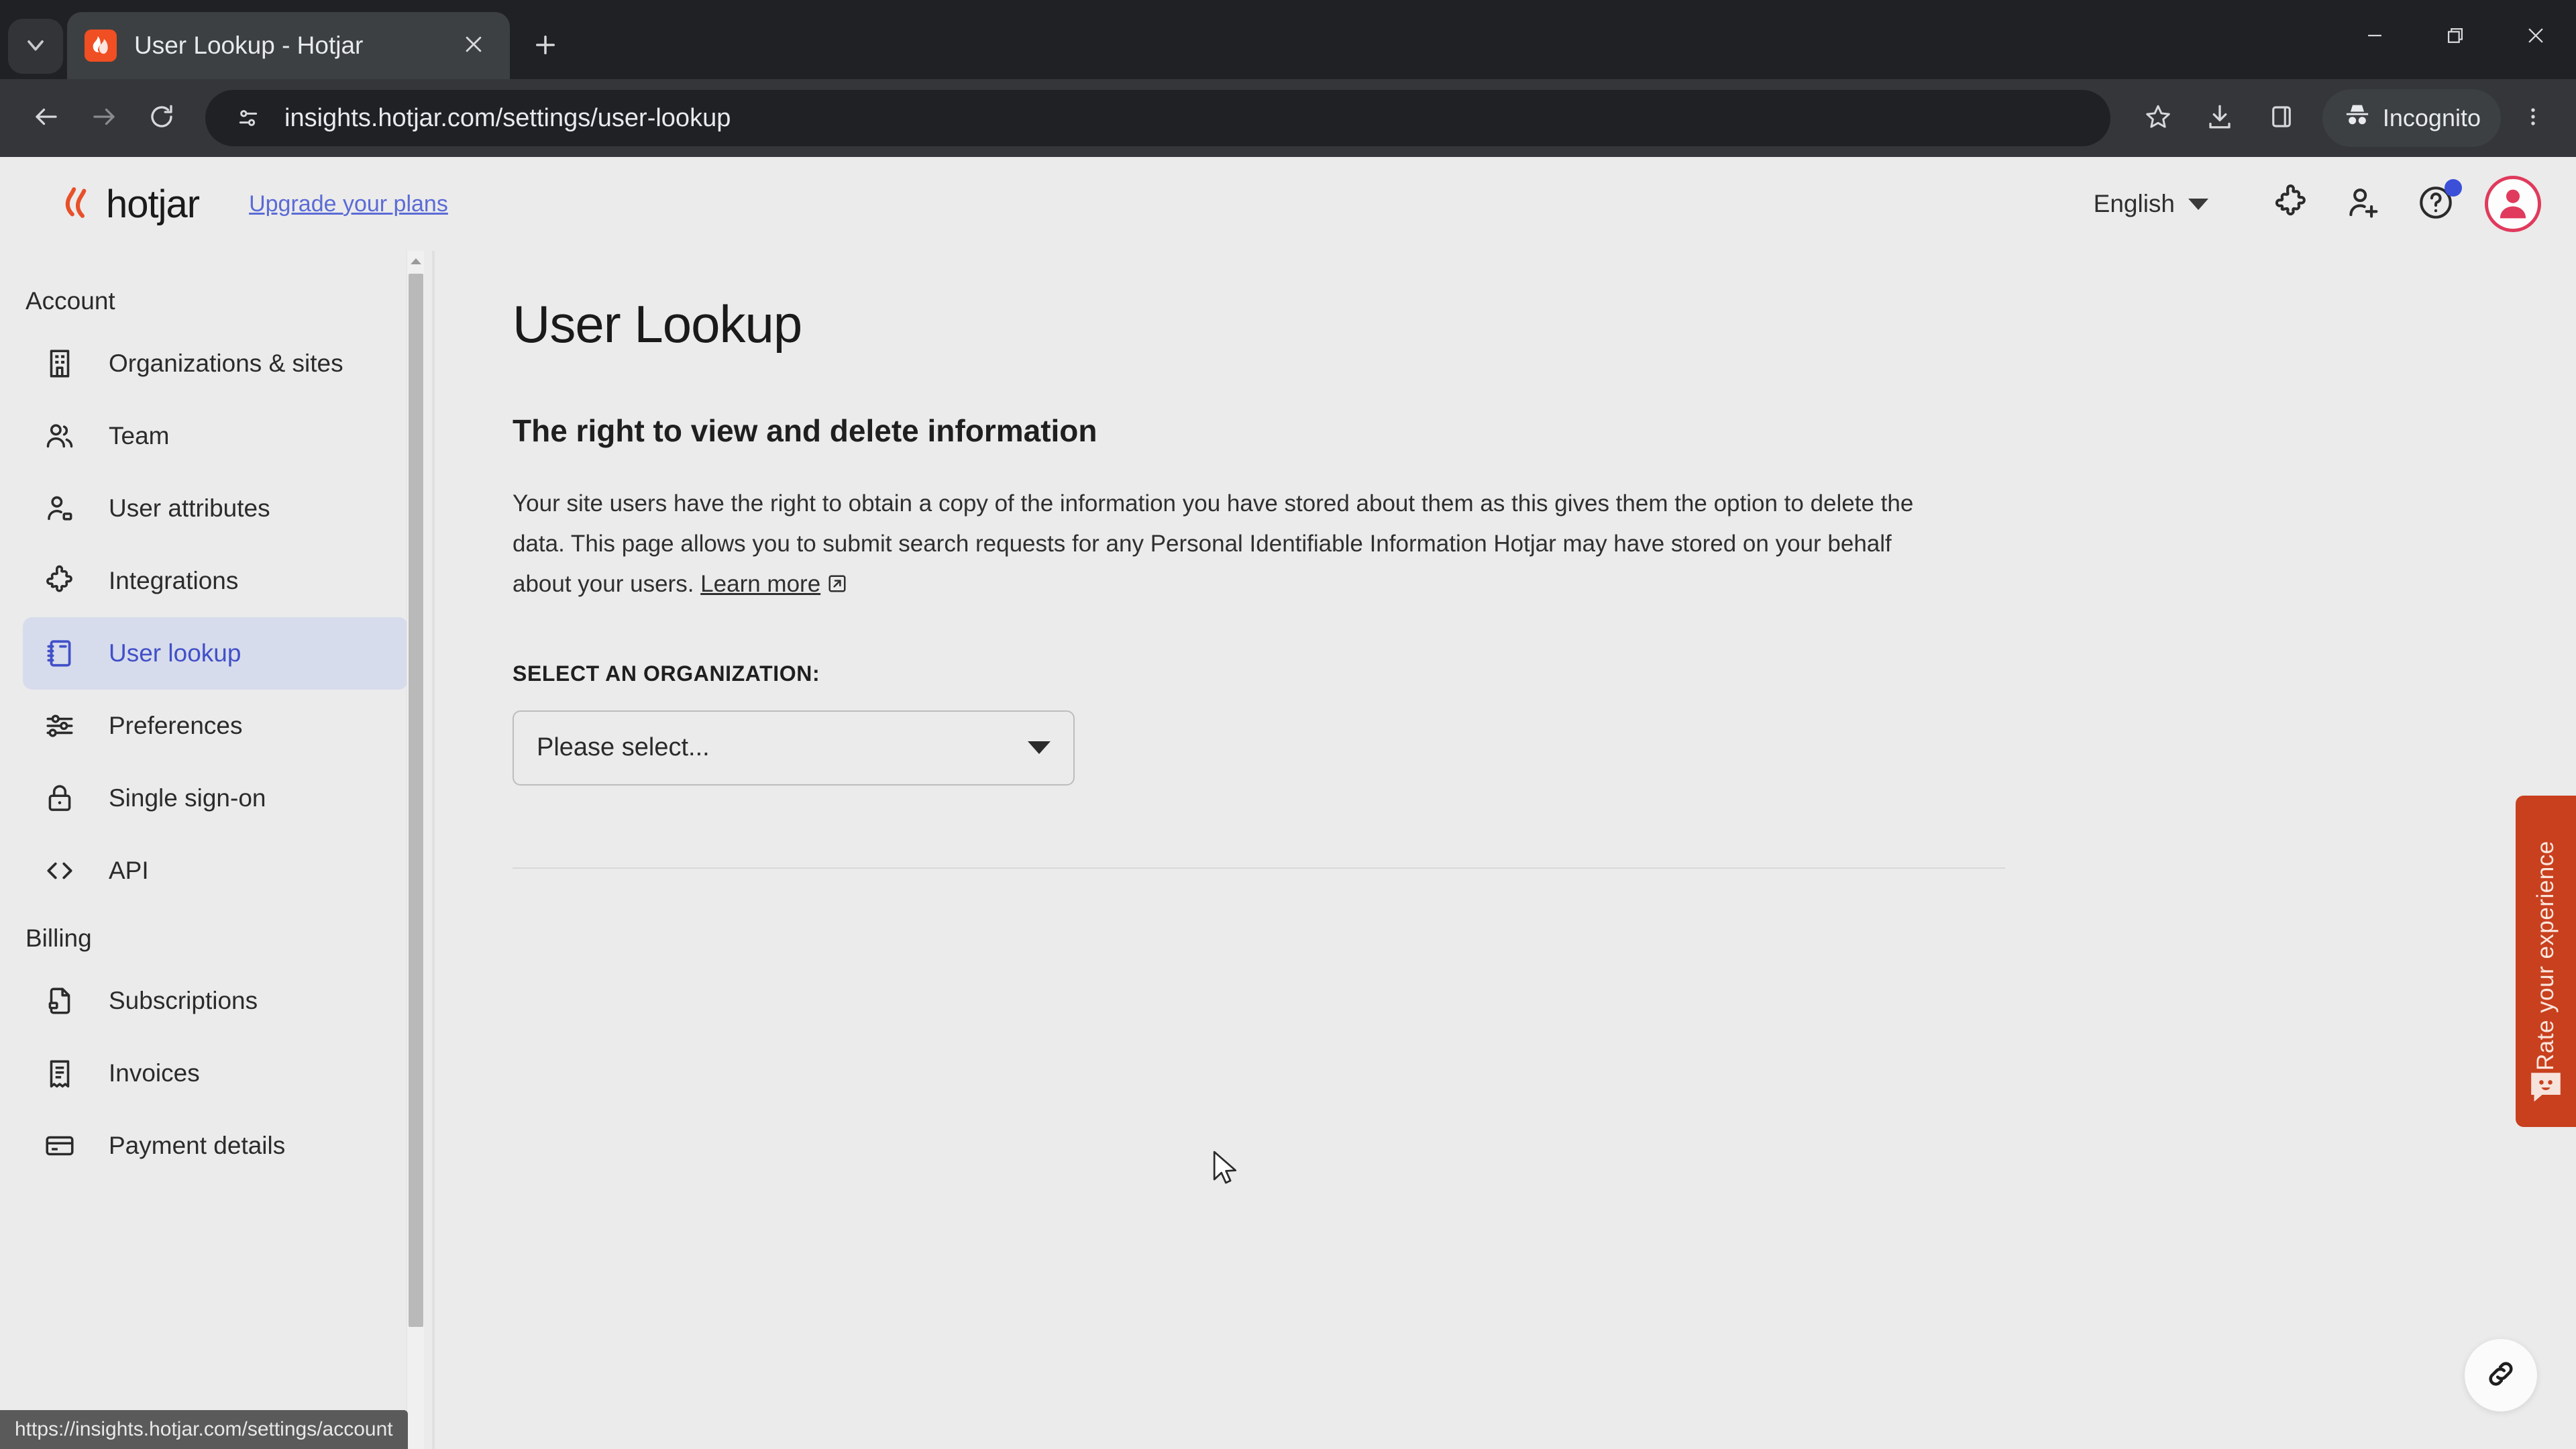 Image resolution: width=2576 pixels, height=1449 pixels. What do you see at coordinates (760, 584) in the screenshot?
I see `learn-more-link: Learn more` at bounding box center [760, 584].